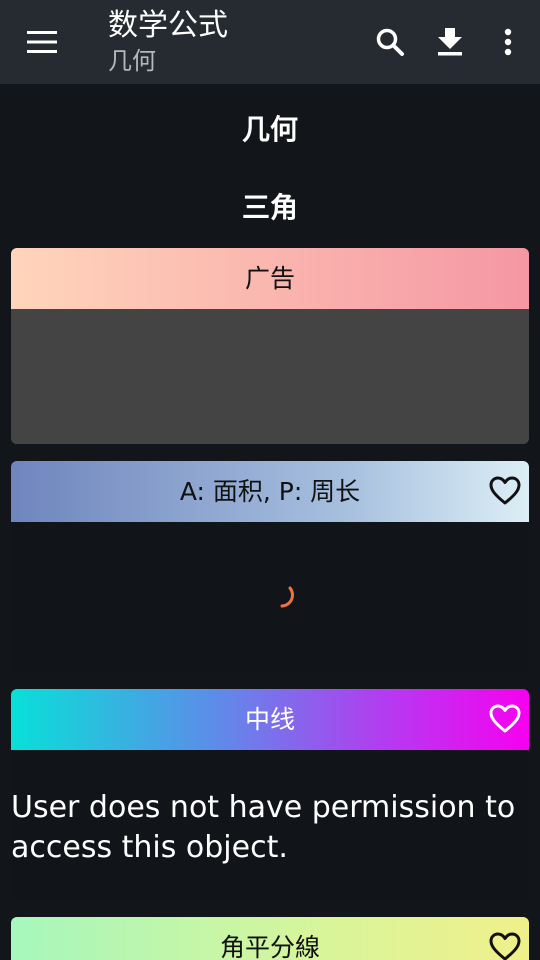 The width and height of the screenshot is (540, 960). I want to click on ad-card-header: 广告, so click(270, 278).